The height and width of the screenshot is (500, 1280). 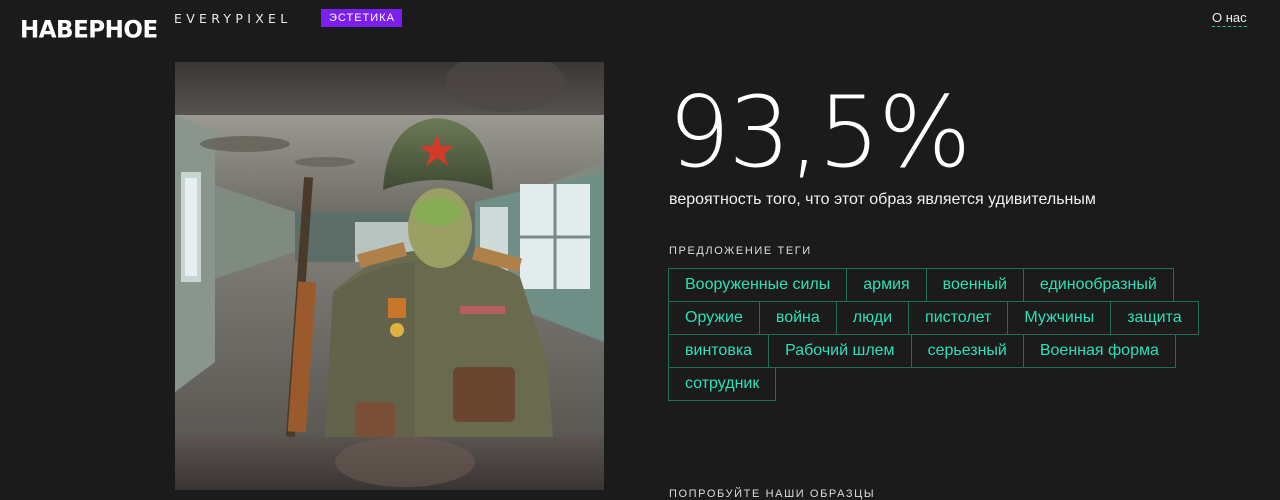 I want to click on tag: Рабочий шлем, so click(x=840, y=351).